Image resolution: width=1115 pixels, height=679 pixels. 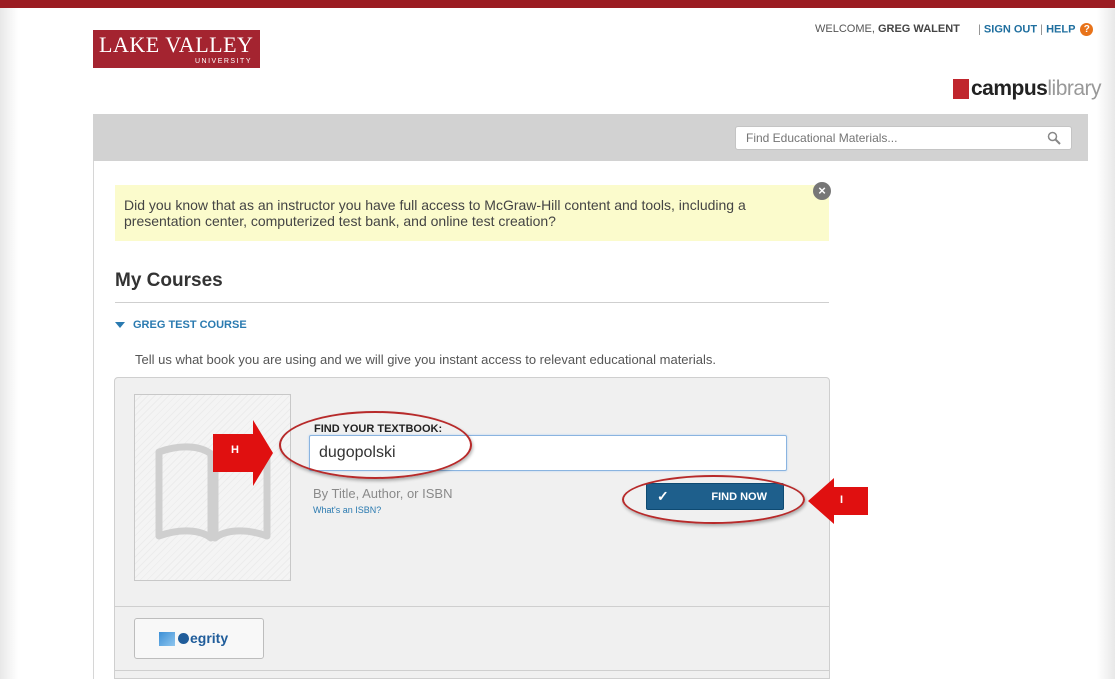 I want to click on page-title: My Courses, so click(x=169, y=280).